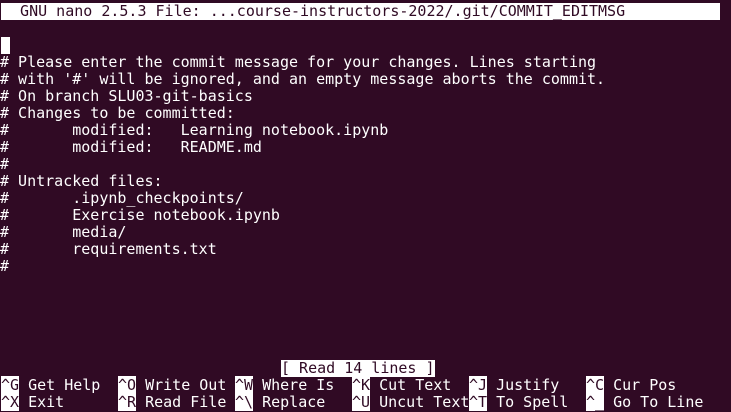 The height and width of the screenshot is (412, 731). I want to click on shortcut-key: ^C, so click(595, 385).